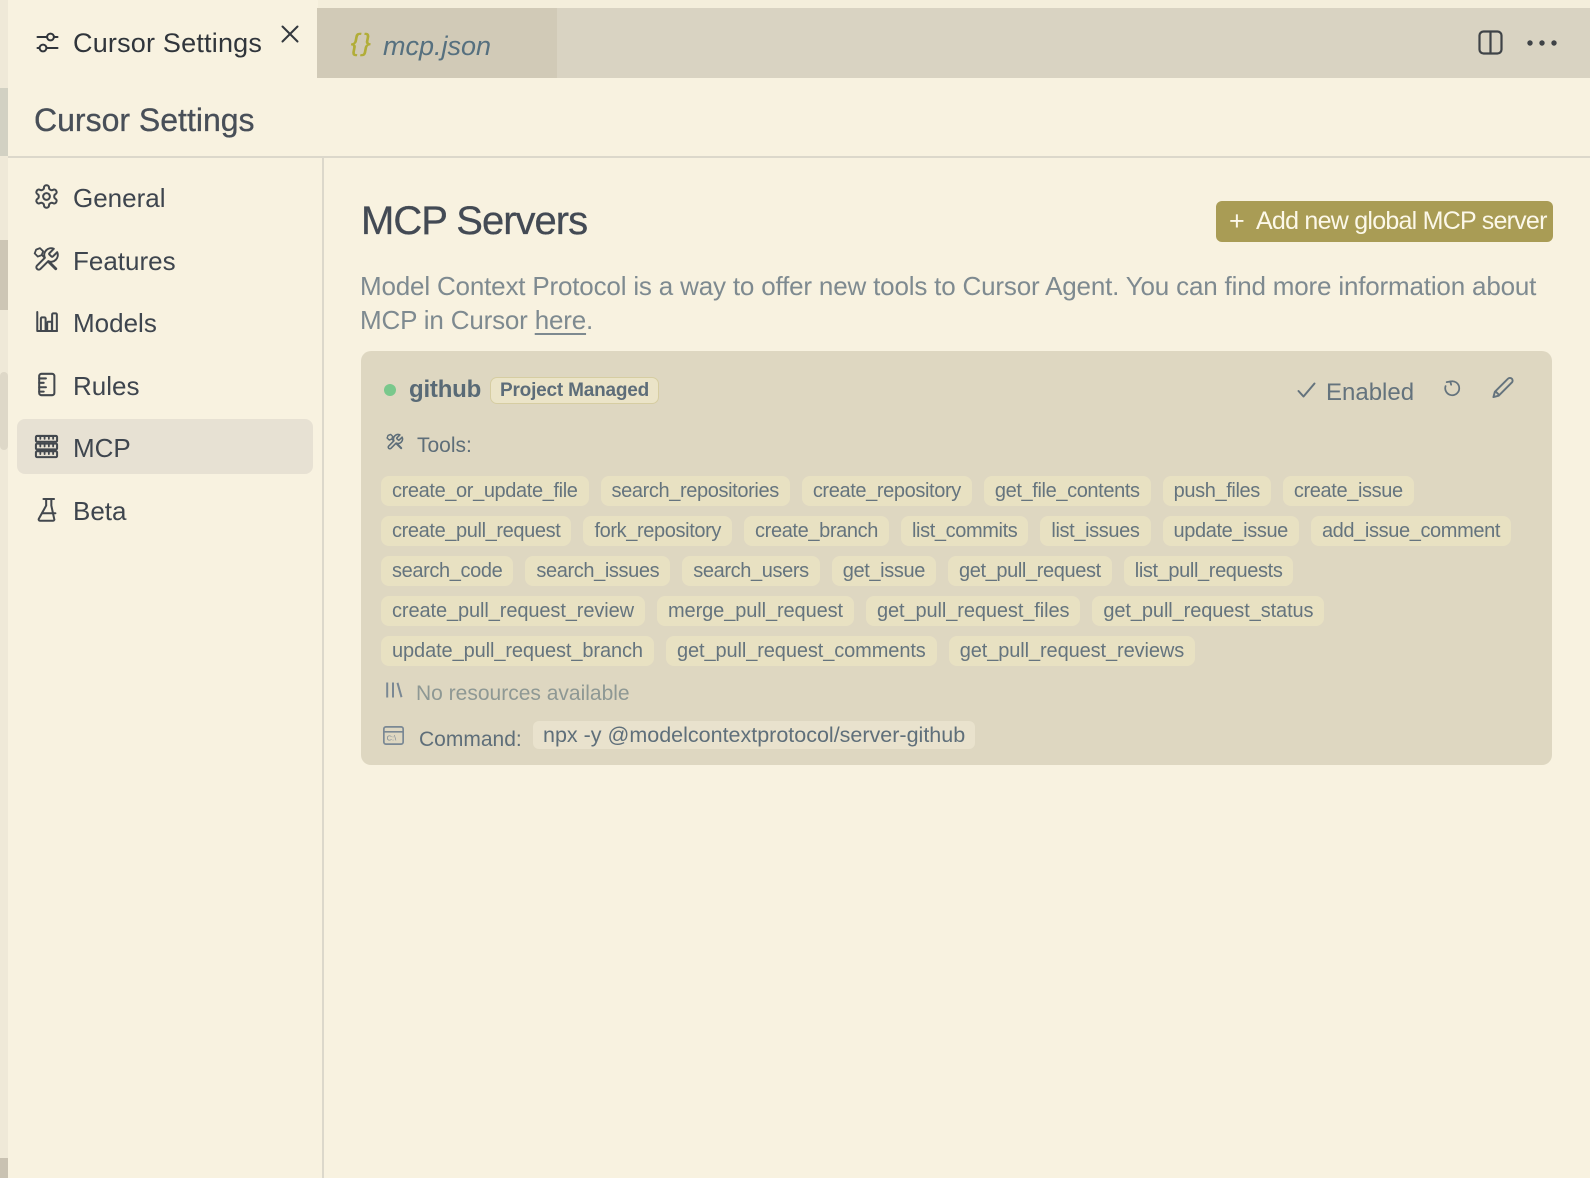  Describe the element at coordinates (392, 738) in the screenshot. I see `svg-text: C:\` at that location.